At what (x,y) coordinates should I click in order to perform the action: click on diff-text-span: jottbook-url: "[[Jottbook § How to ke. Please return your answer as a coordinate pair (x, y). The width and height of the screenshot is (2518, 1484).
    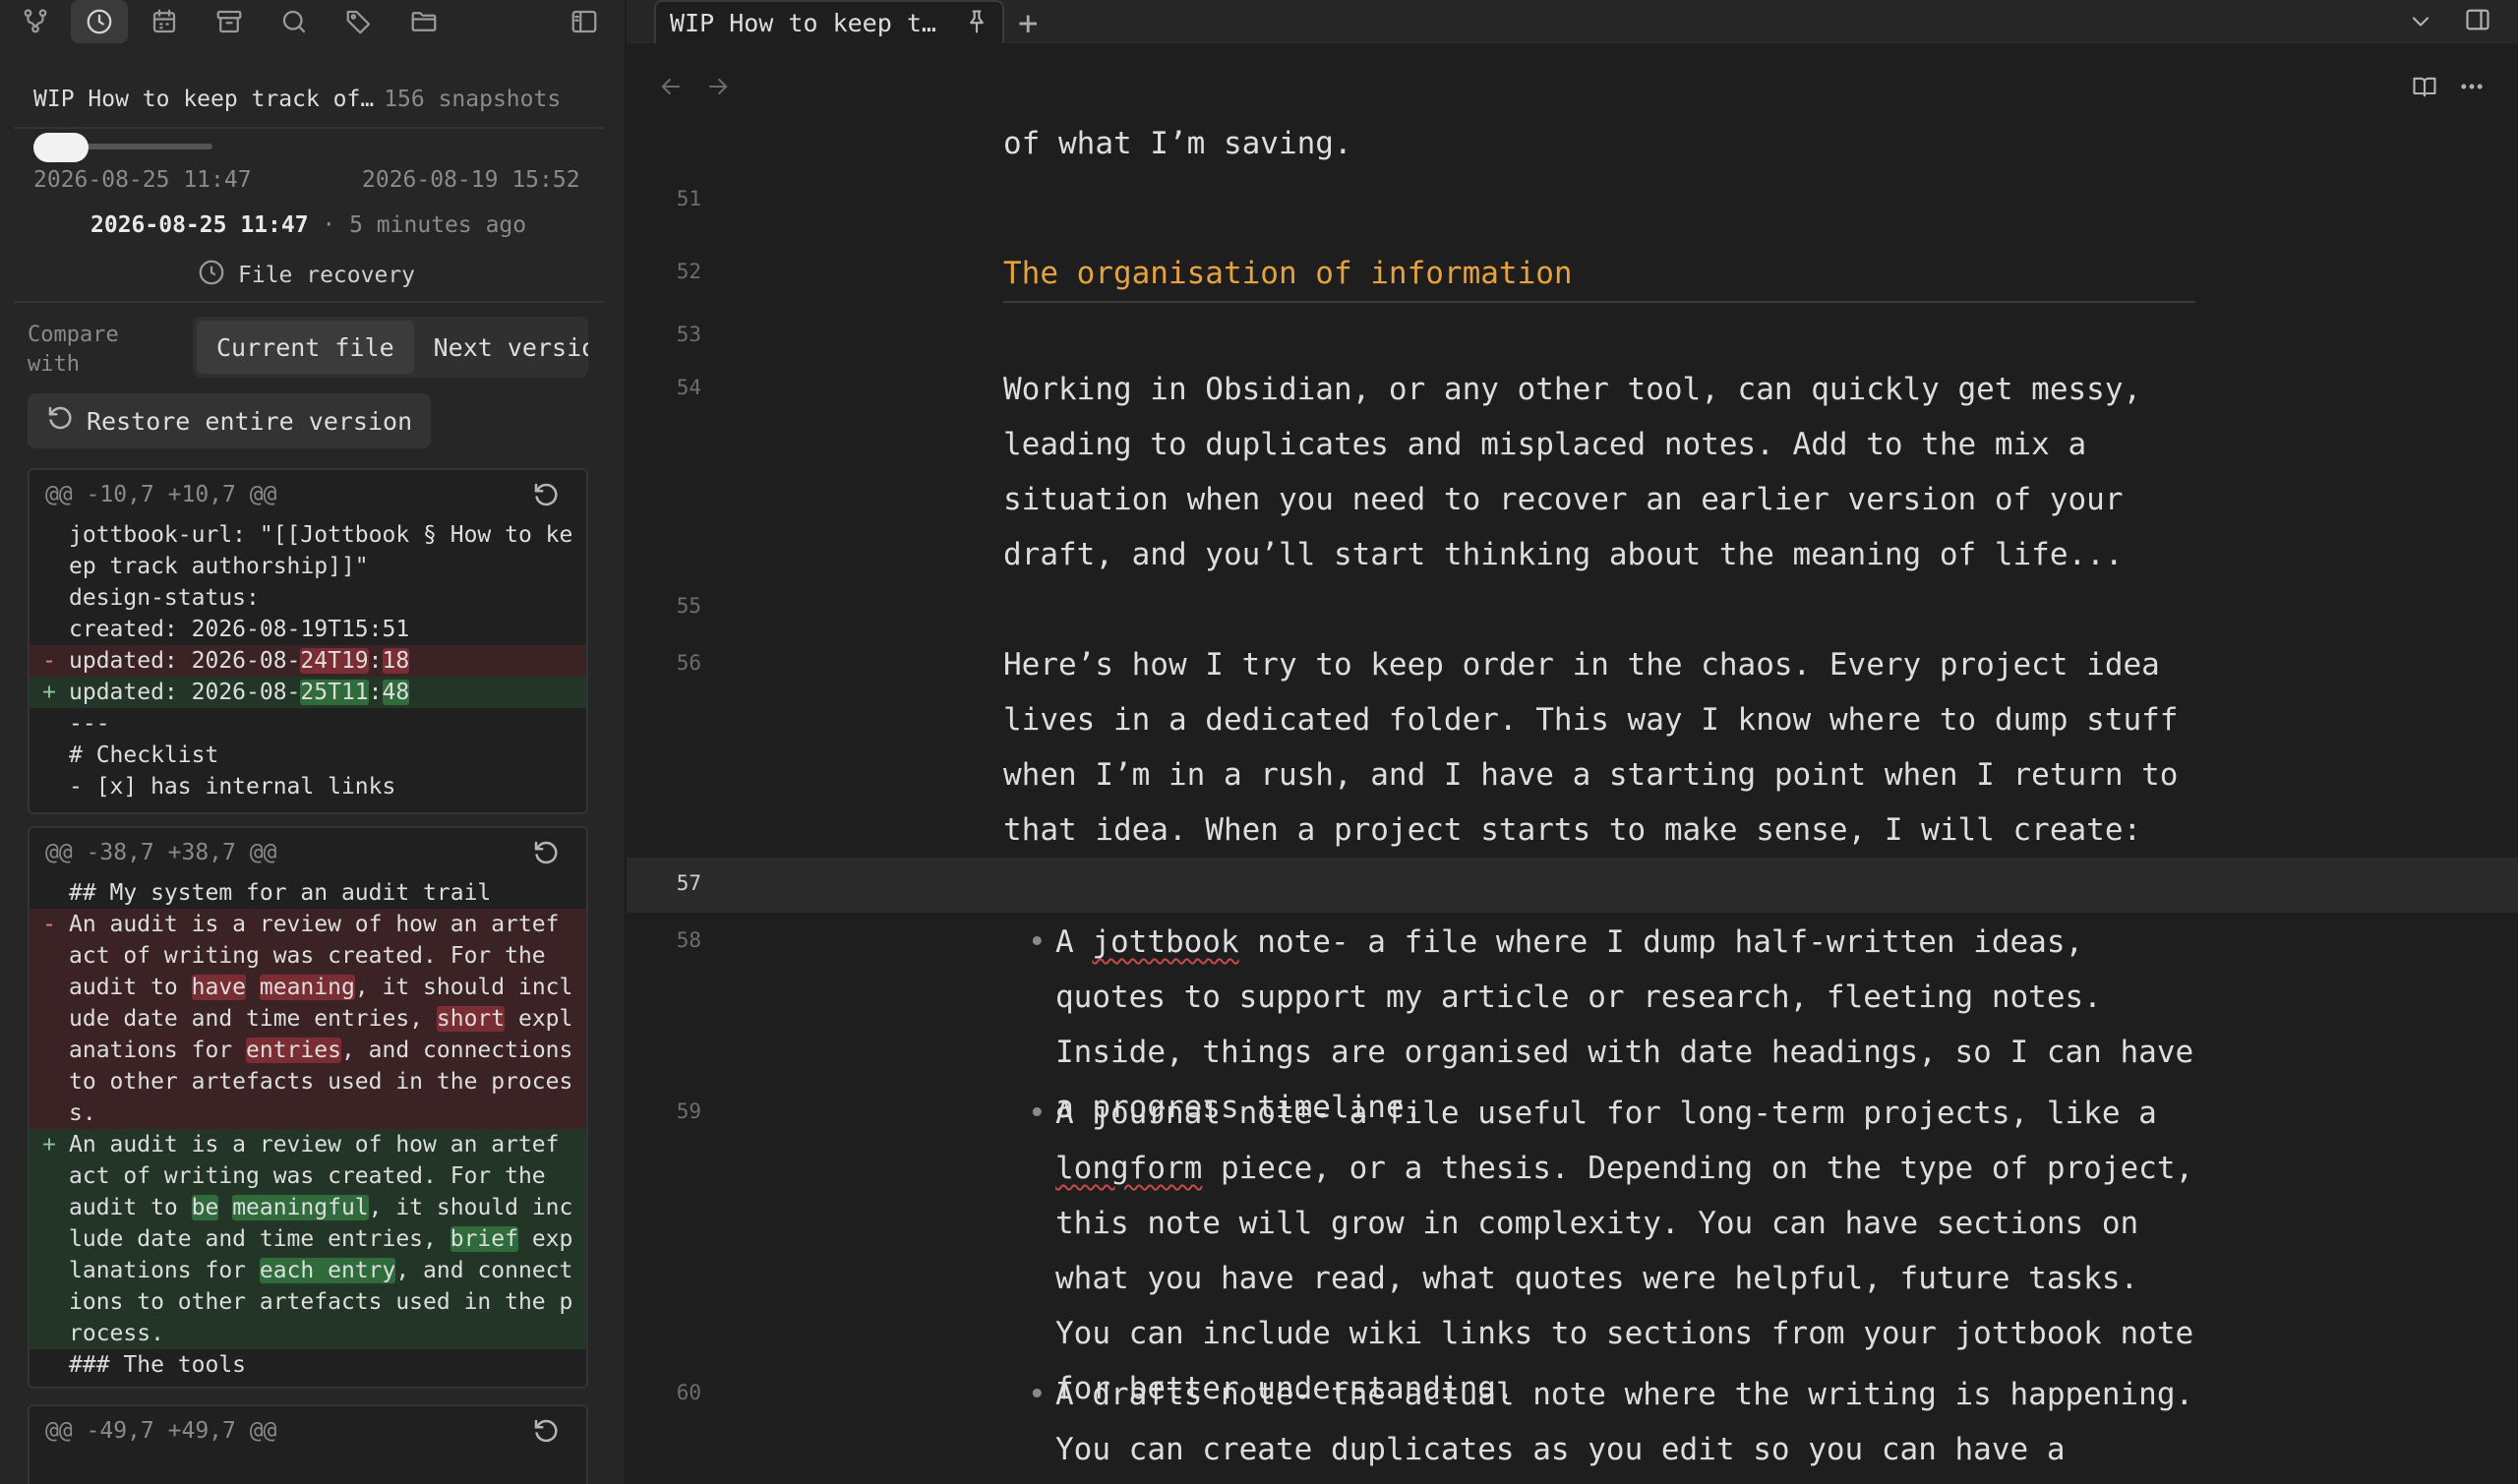
    Looking at the image, I should click on (321, 535).